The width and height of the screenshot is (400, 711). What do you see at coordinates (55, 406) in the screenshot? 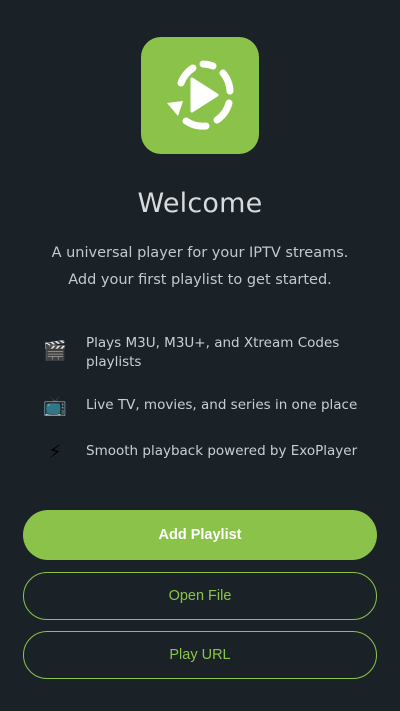
I see `television-icon: 📺` at bounding box center [55, 406].